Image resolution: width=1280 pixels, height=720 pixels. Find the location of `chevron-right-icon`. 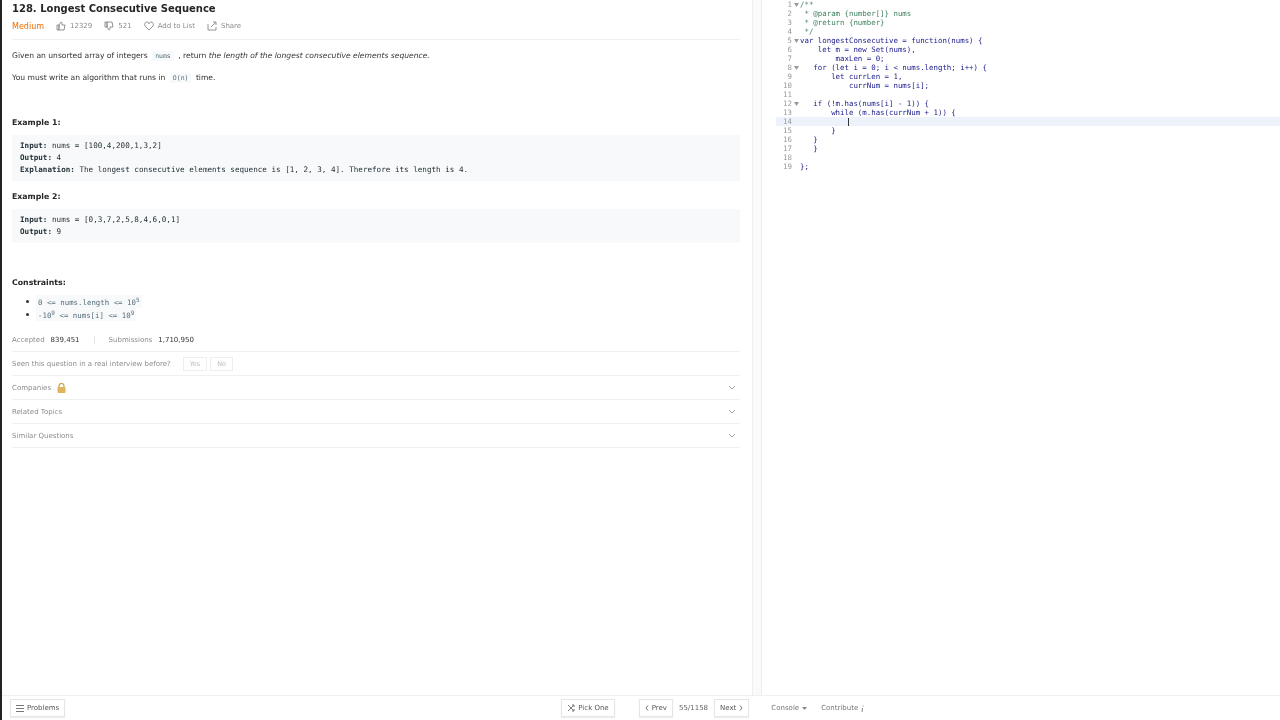

chevron-right-icon is located at coordinates (741, 708).